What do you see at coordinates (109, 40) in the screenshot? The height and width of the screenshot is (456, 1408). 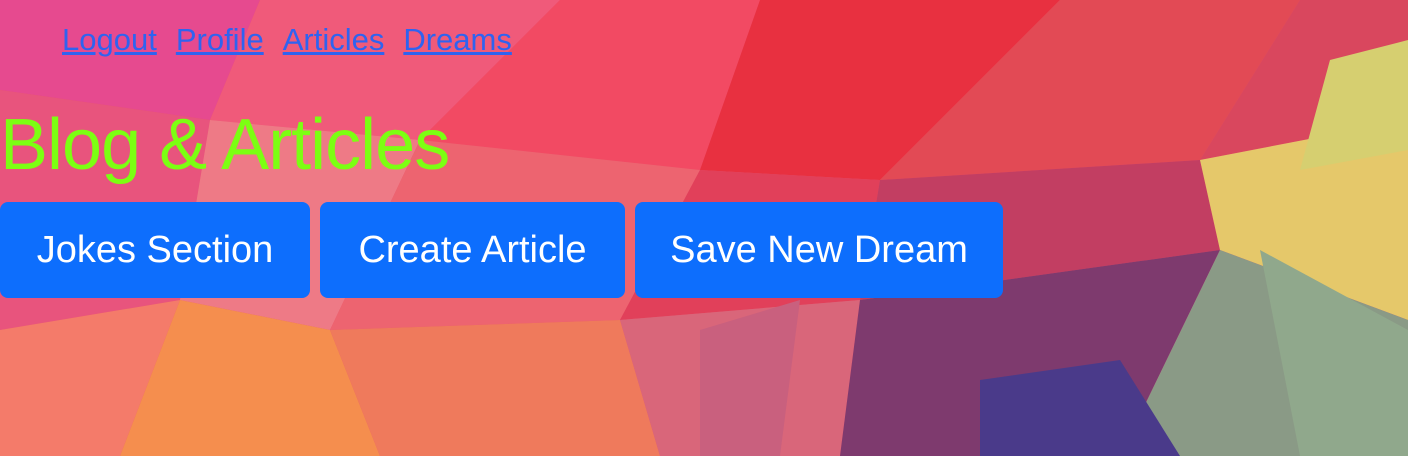 I see `nav-link-logout: Logout` at bounding box center [109, 40].